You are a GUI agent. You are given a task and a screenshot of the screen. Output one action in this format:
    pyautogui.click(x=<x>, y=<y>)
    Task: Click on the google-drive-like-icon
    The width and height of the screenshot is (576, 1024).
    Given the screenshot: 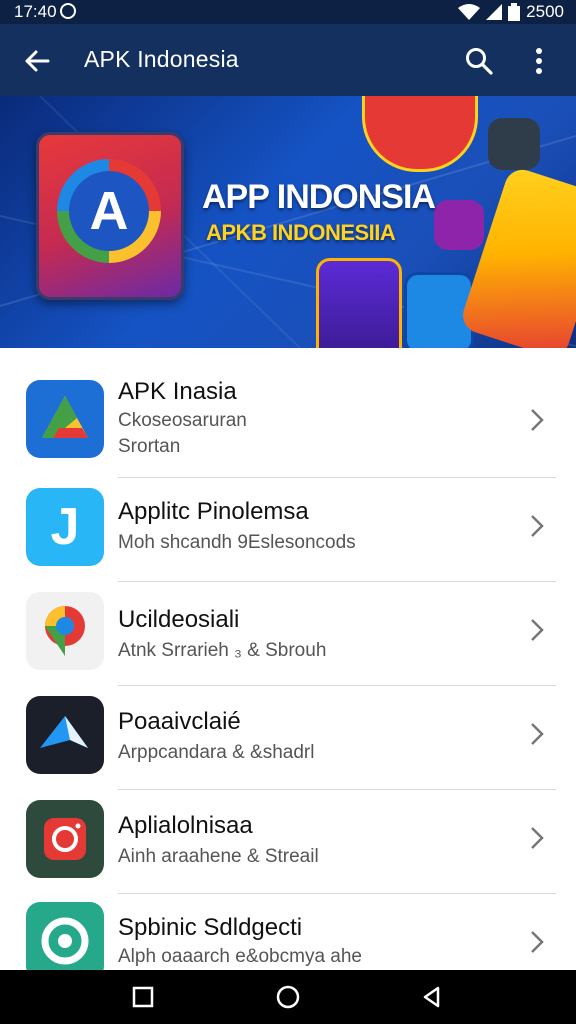 What is the action you would take?
    pyautogui.click(x=65, y=419)
    